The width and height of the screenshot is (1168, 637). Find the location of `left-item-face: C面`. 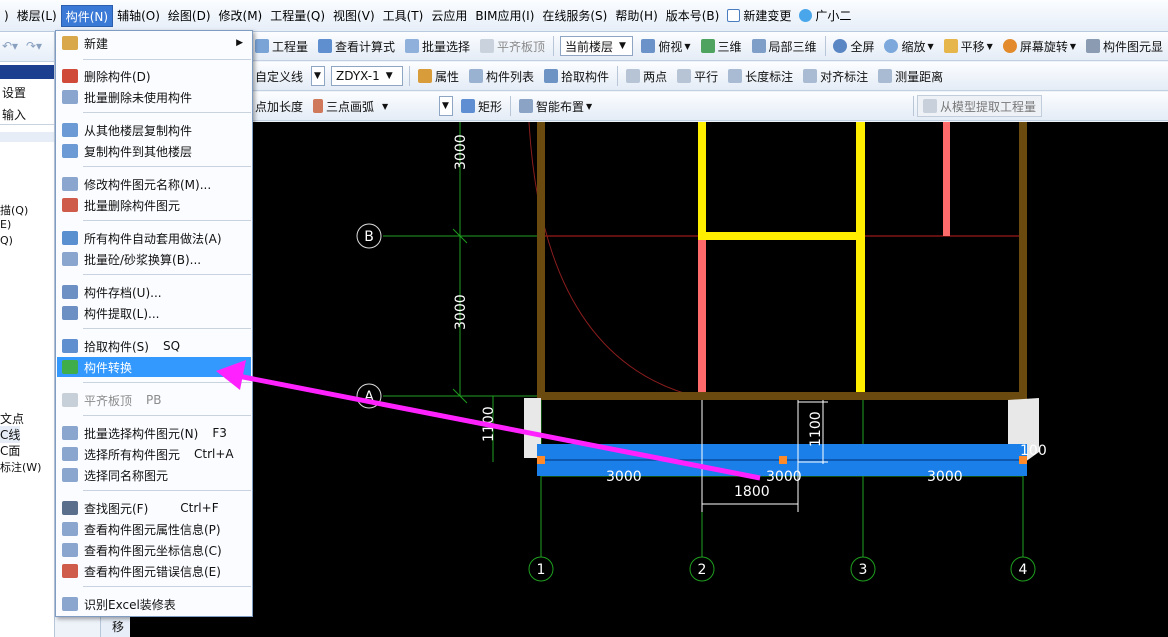

left-item-face: C面 is located at coordinates (10, 450).